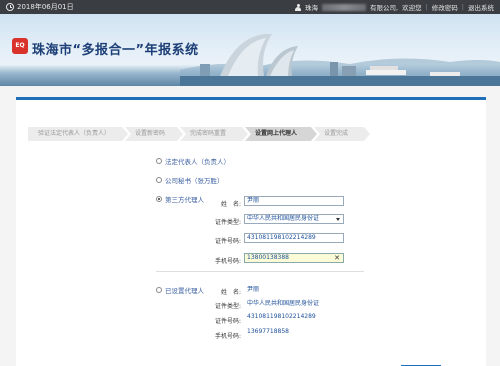 Image resolution: width=500 pixels, height=366 pixels. I want to click on progress-steps: 验证法定代表人（负责人） 设置新密码 完成密码重置 设置网上代理人 设置完成, so click(199, 134).